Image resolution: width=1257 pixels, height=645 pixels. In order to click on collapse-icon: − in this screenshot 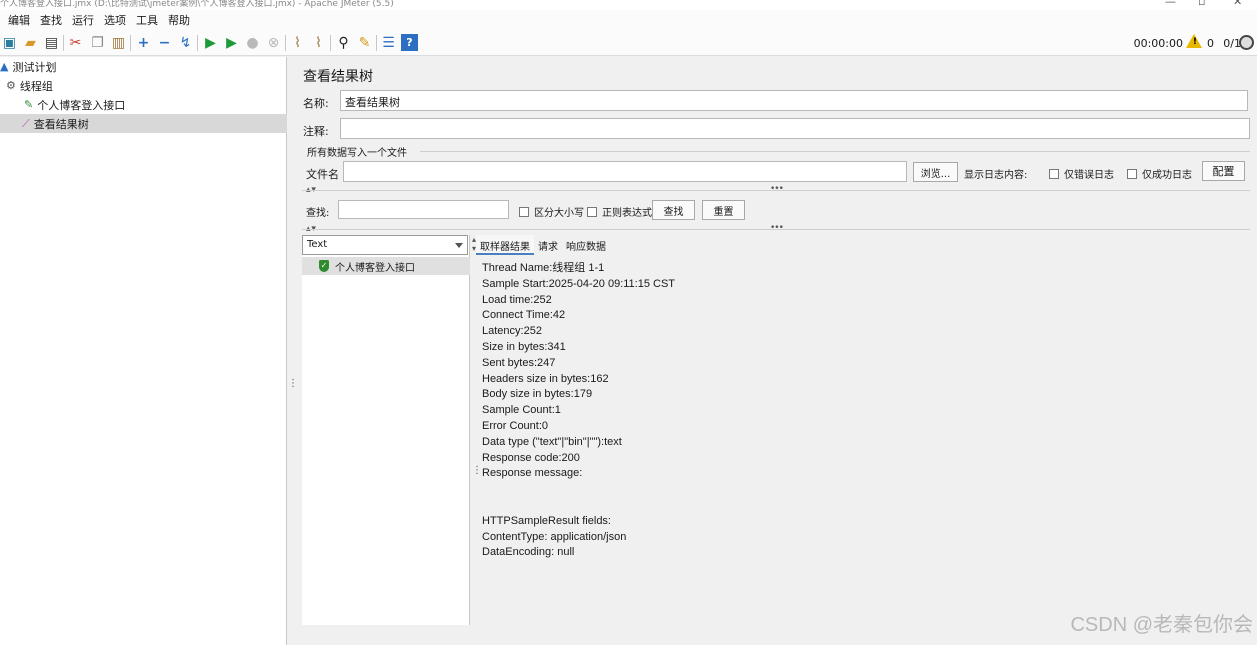, I will do `click(164, 42)`.